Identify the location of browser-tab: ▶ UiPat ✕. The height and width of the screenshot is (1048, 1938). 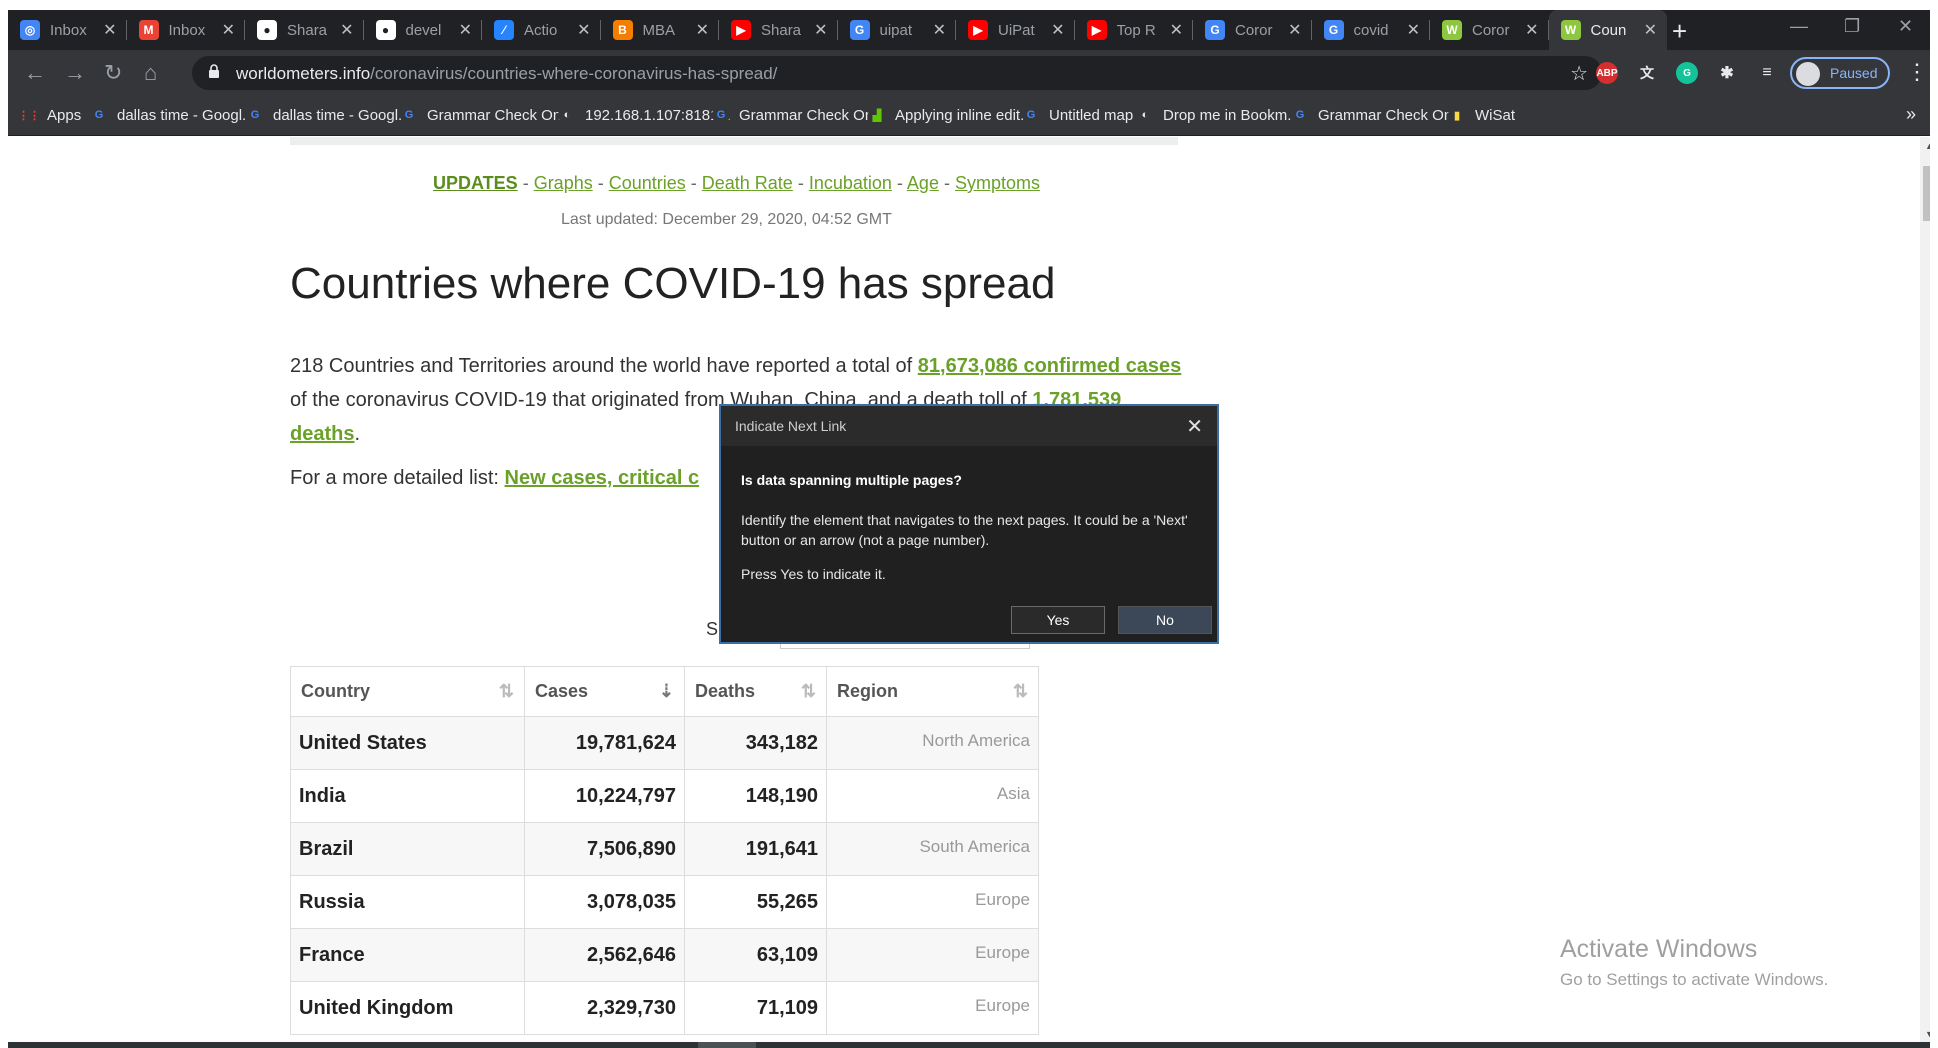
(1015, 30).